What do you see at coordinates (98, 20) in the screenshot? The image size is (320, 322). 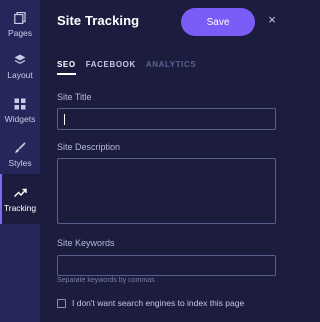 I see `page-title: Site Tracking` at bounding box center [98, 20].